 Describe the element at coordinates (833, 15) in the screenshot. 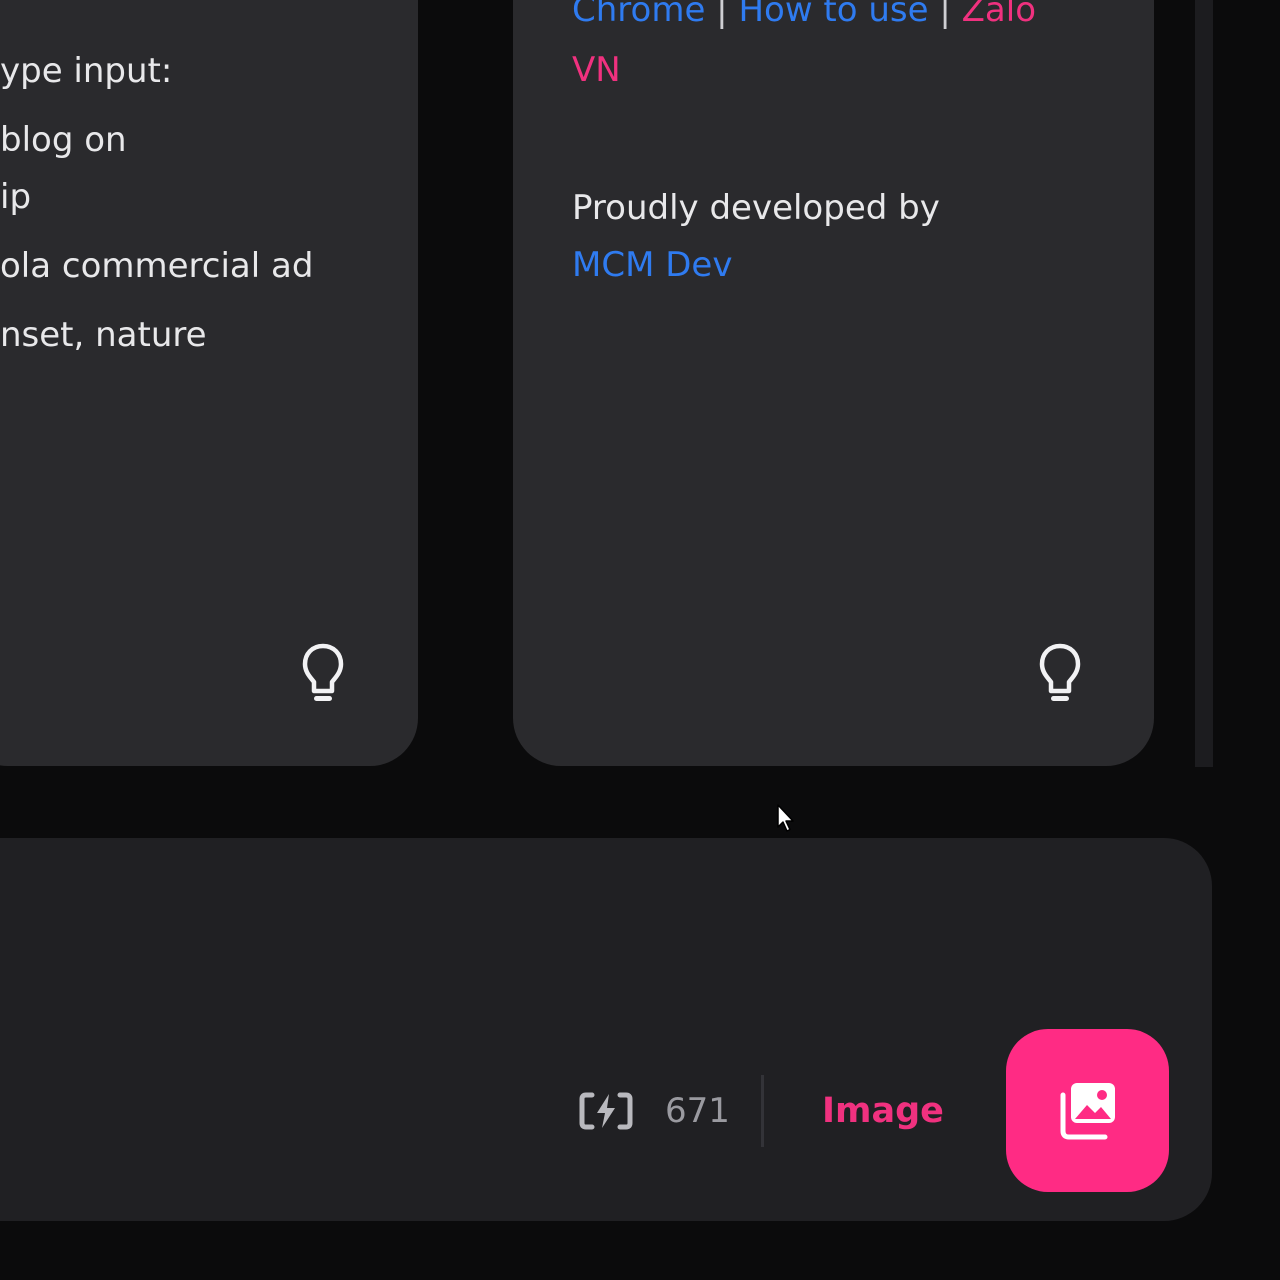

I see `how-to-use-link: How to use` at that location.